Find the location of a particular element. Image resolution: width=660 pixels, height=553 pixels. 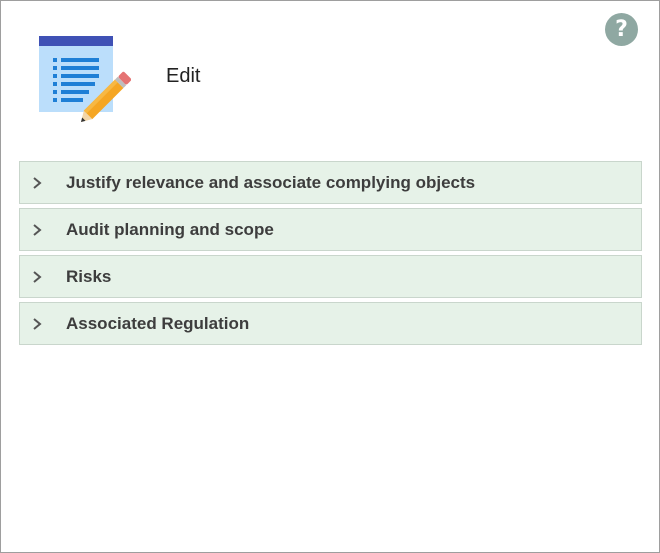

edit-list-pencil-icon is located at coordinates (85, 79).